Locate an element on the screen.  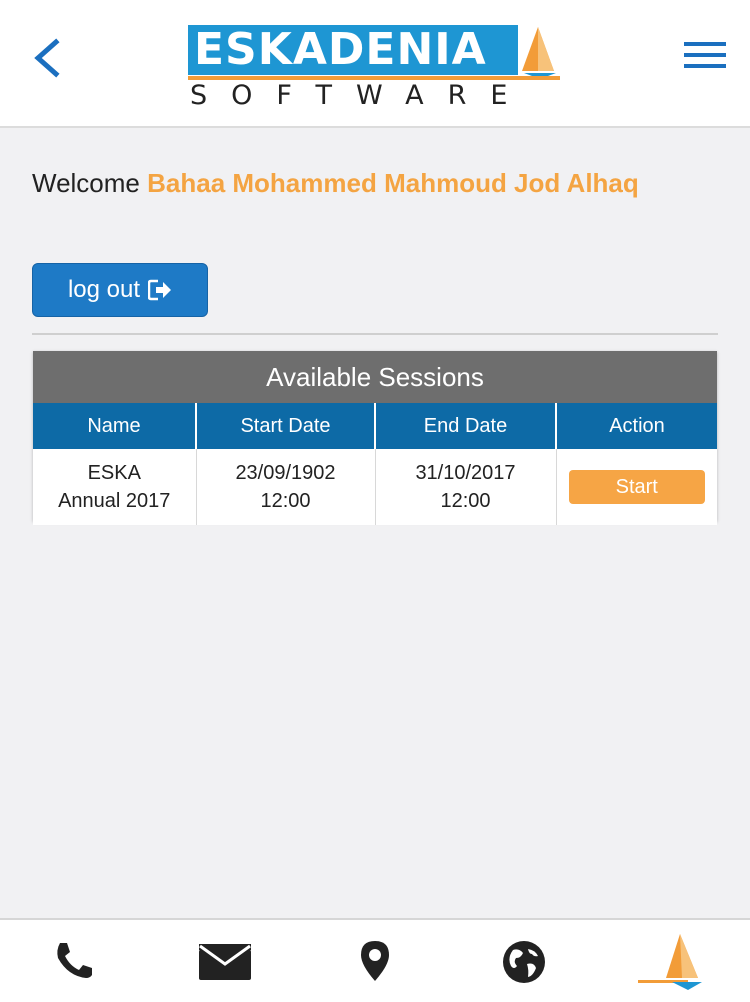
column-header-name: Name is located at coordinates (115, 426).